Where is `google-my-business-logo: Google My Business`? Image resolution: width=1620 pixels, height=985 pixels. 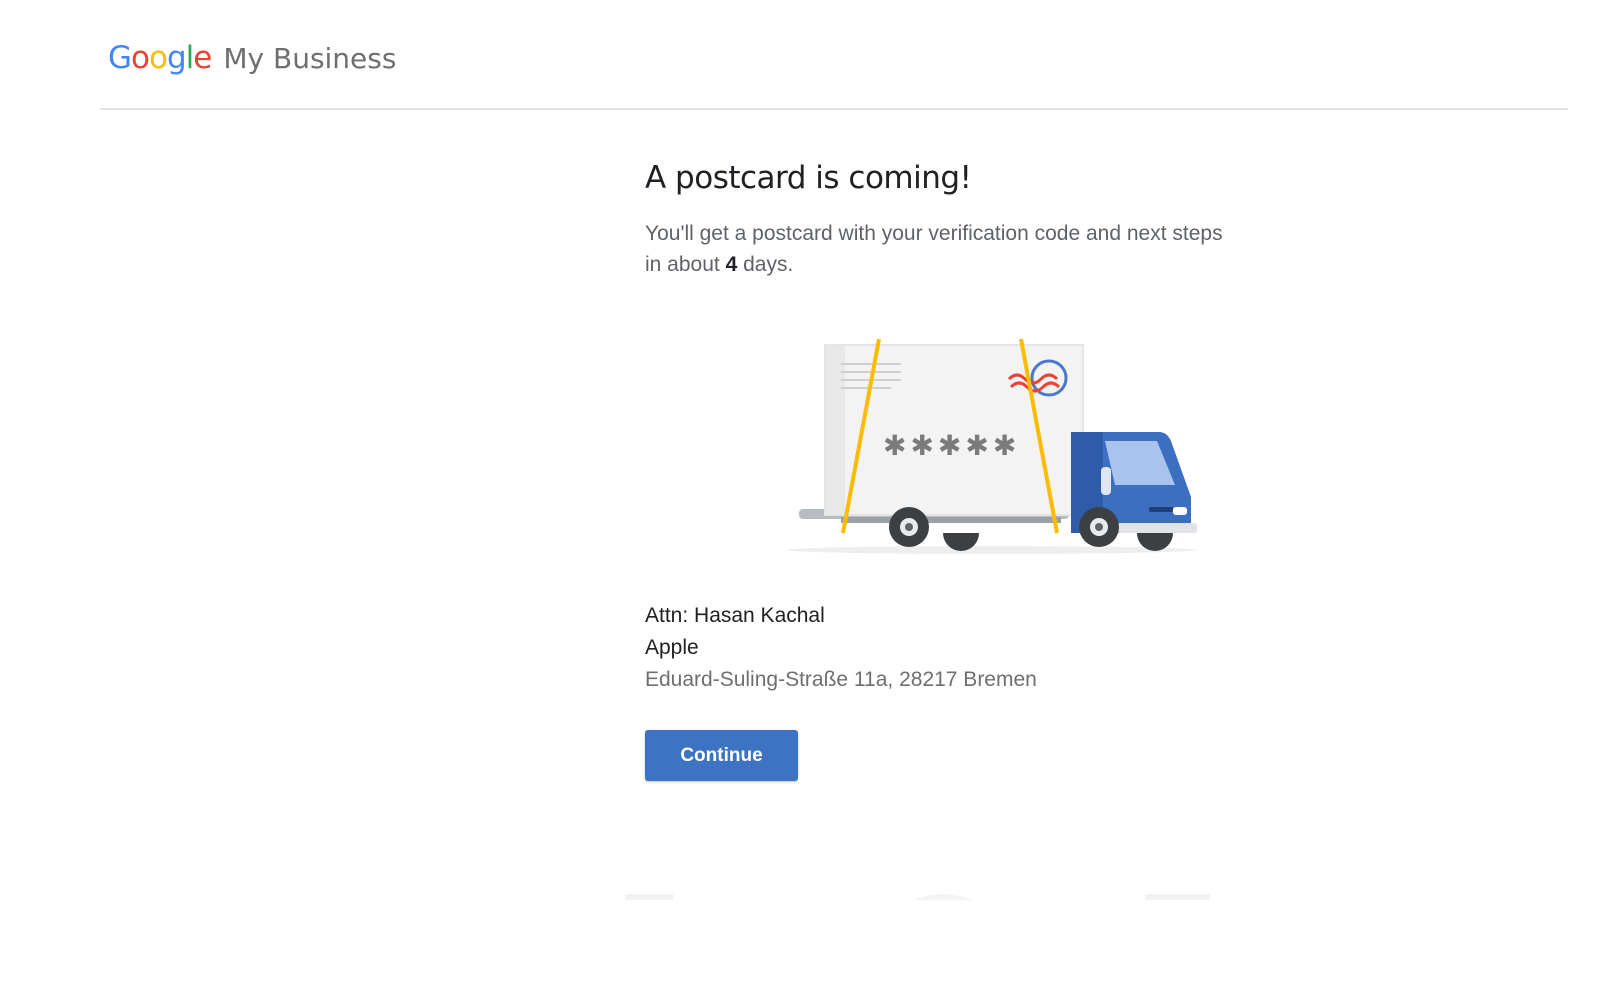 google-my-business-logo: Google My Business is located at coordinates (252, 58).